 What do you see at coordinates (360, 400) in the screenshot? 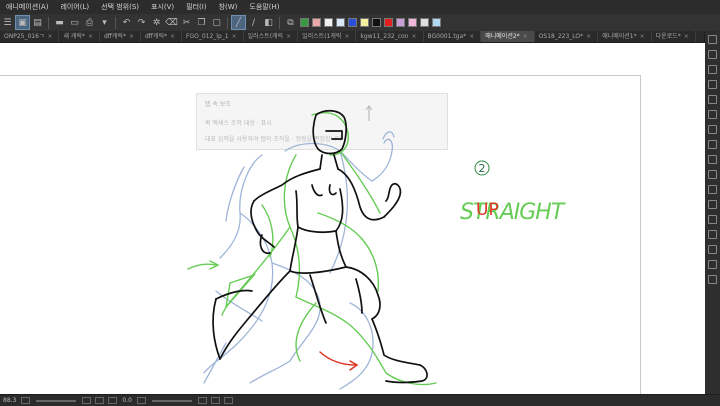
I see `status-bar: 88.3 0.0` at bounding box center [360, 400].